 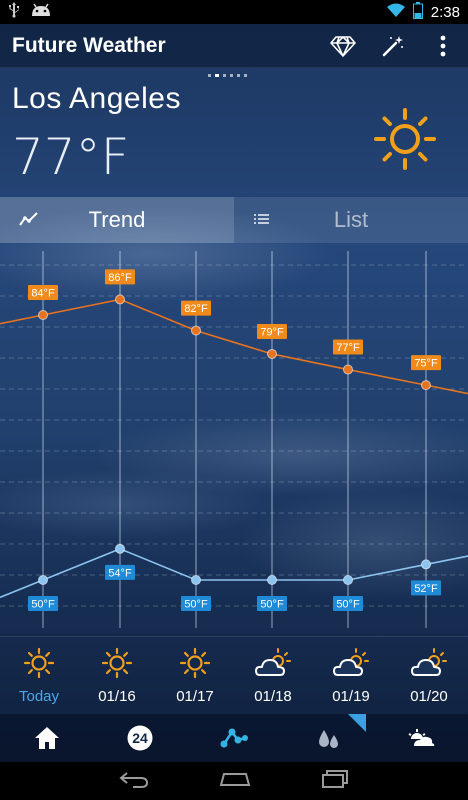 I want to click on low-temp-line, so click(x=234, y=573).